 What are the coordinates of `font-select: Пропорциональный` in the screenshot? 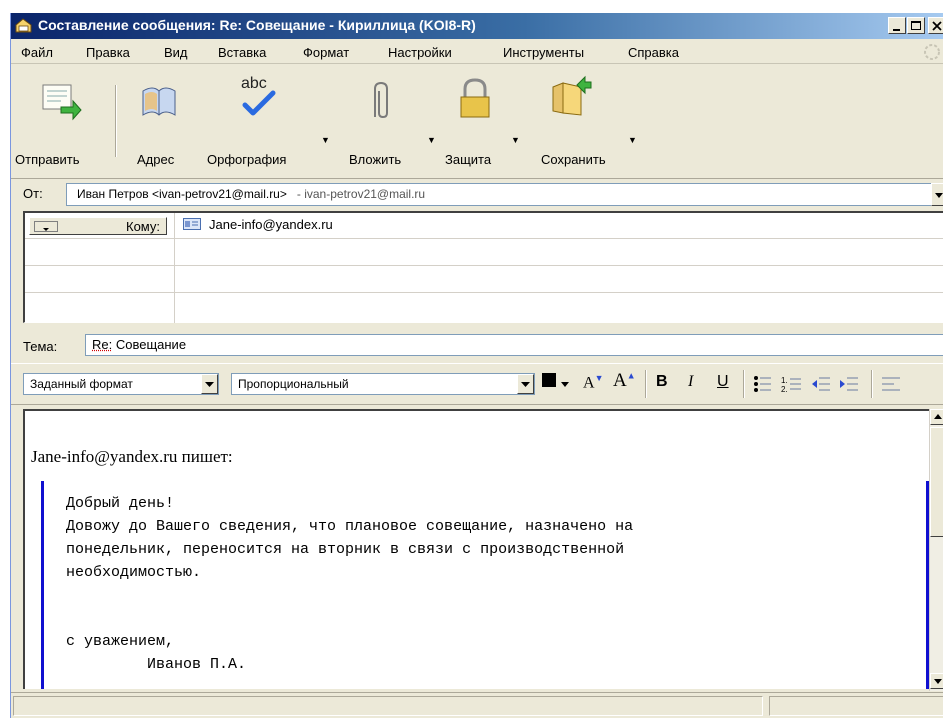 It's located at (383, 384).